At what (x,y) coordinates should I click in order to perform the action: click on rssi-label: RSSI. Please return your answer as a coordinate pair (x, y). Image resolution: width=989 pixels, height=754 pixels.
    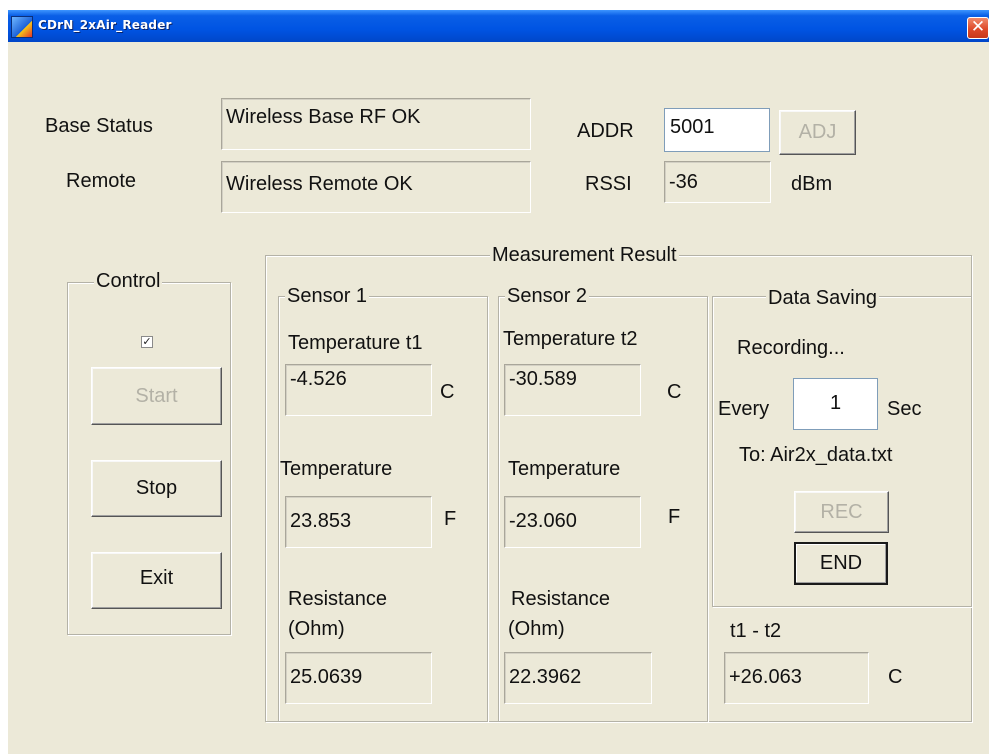
    Looking at the image, I should click on (608, 184).